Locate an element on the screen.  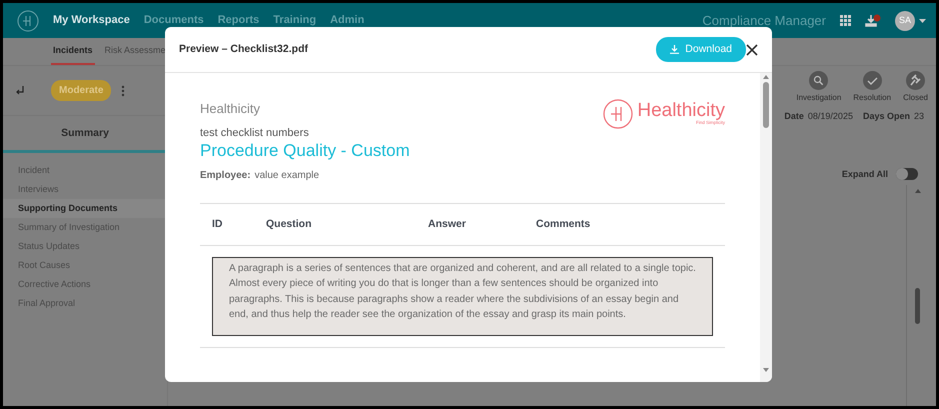
caret-icon is located at coordinates (922, 20).